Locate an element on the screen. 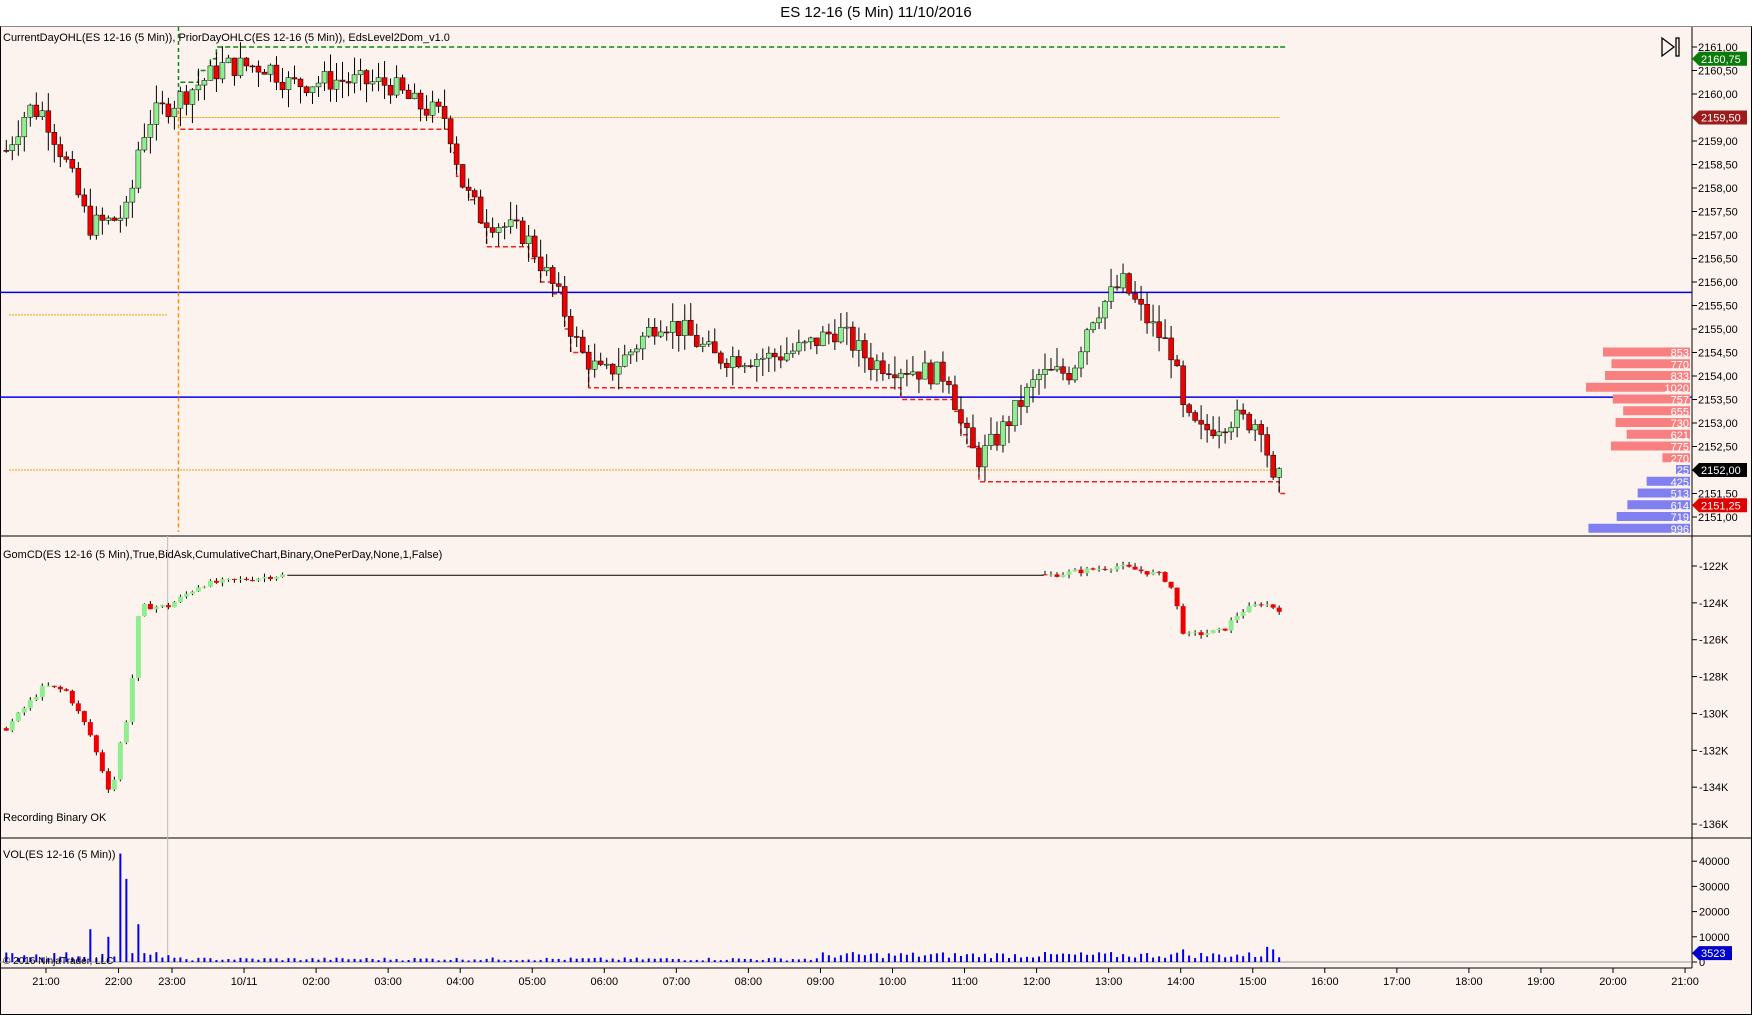 This screenshot has width=1752, height=1015. volume-tick-label: 30000 is located at coordinates (1714, 887).